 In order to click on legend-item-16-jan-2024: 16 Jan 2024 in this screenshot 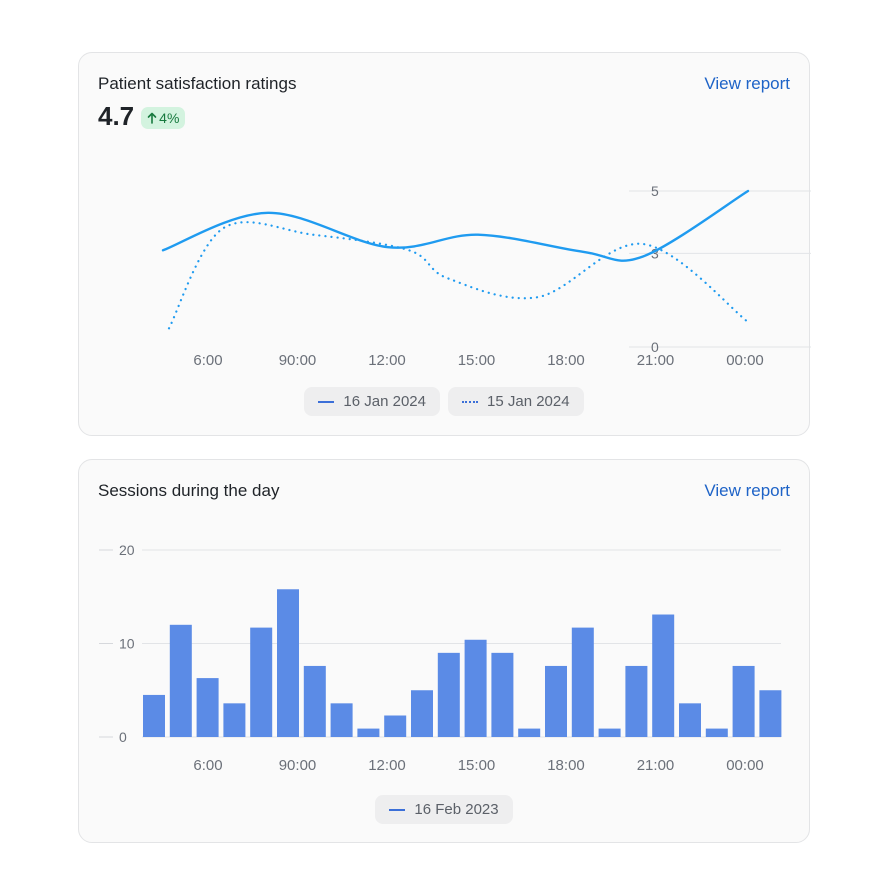, I will do `click(372, 401)`.